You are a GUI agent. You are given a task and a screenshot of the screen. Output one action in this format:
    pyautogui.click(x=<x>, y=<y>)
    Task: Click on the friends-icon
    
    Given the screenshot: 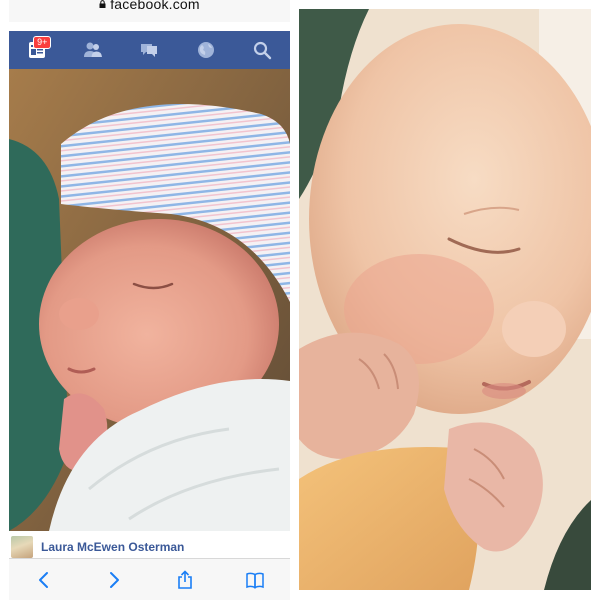 What is the action you would take?
    pyautogui.click(x=93, y=49)
    